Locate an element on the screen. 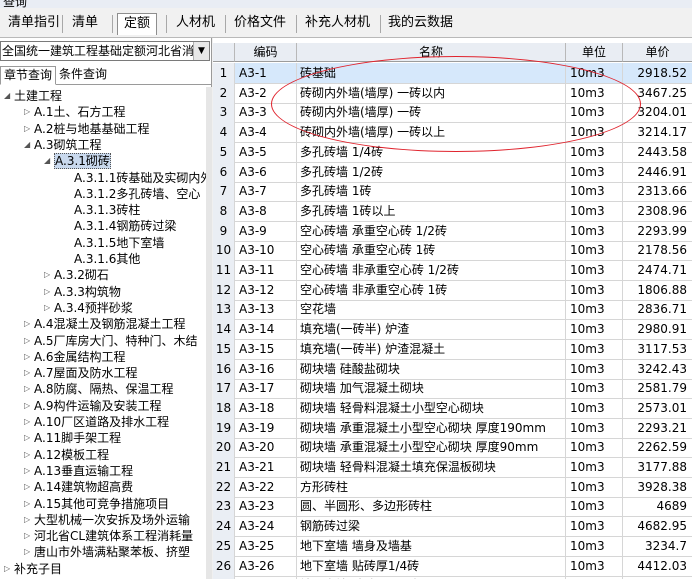 The height and width of the screenshot is (579, 692). table-row: 16 A3-16 砌块墙 硅酸盐砌块 10m3 3242.43 is located at coordinates (452, 369).